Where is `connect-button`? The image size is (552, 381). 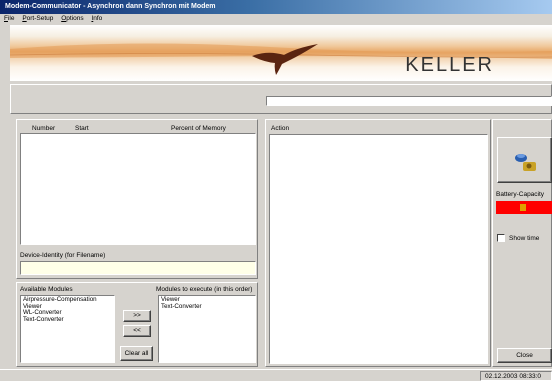
connect-button is located at coordinates (524, 160).